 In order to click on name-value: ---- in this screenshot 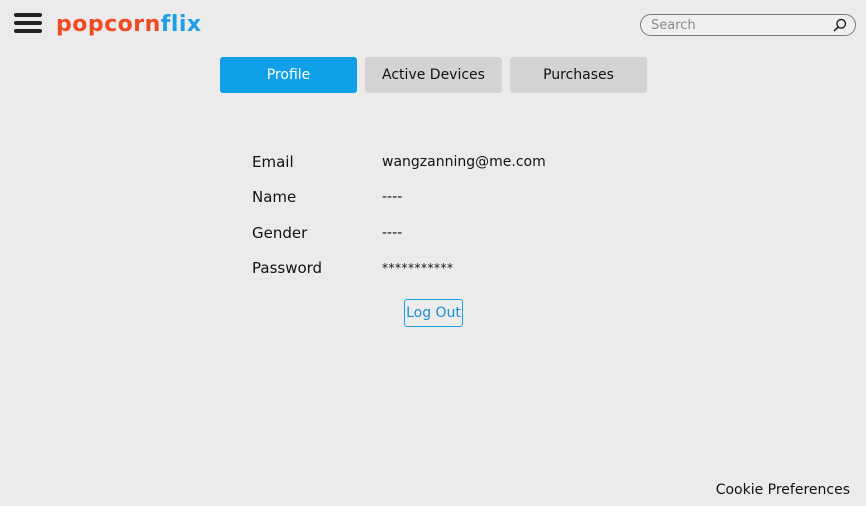, I will do `click(392, 197)`.